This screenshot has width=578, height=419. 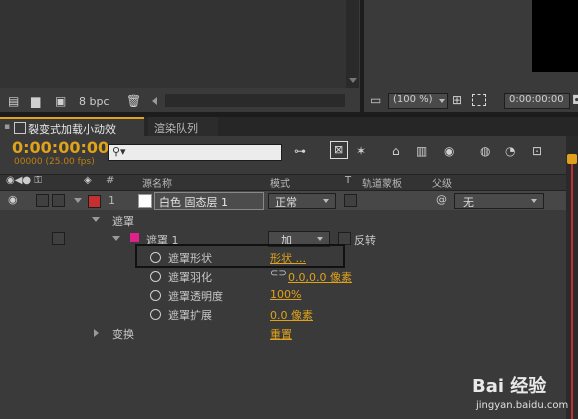 I want to click on viewer-panel: ▭ (100 %) ⊞ 0:00:00:00 ◘, so click(x=471, y=56).